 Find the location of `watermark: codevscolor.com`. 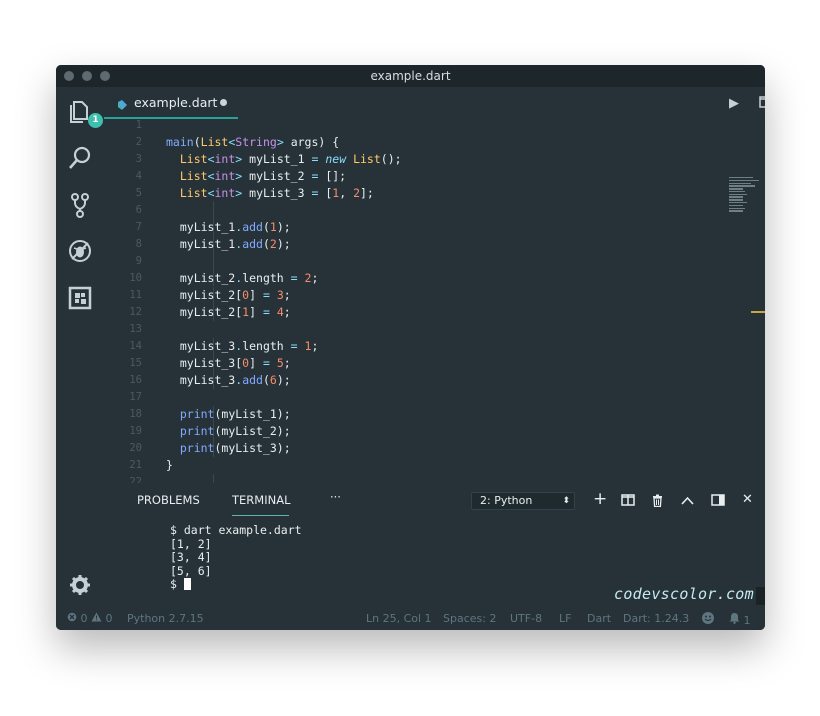

watermark: codevscolor.com is located at coordinates (684, 594).